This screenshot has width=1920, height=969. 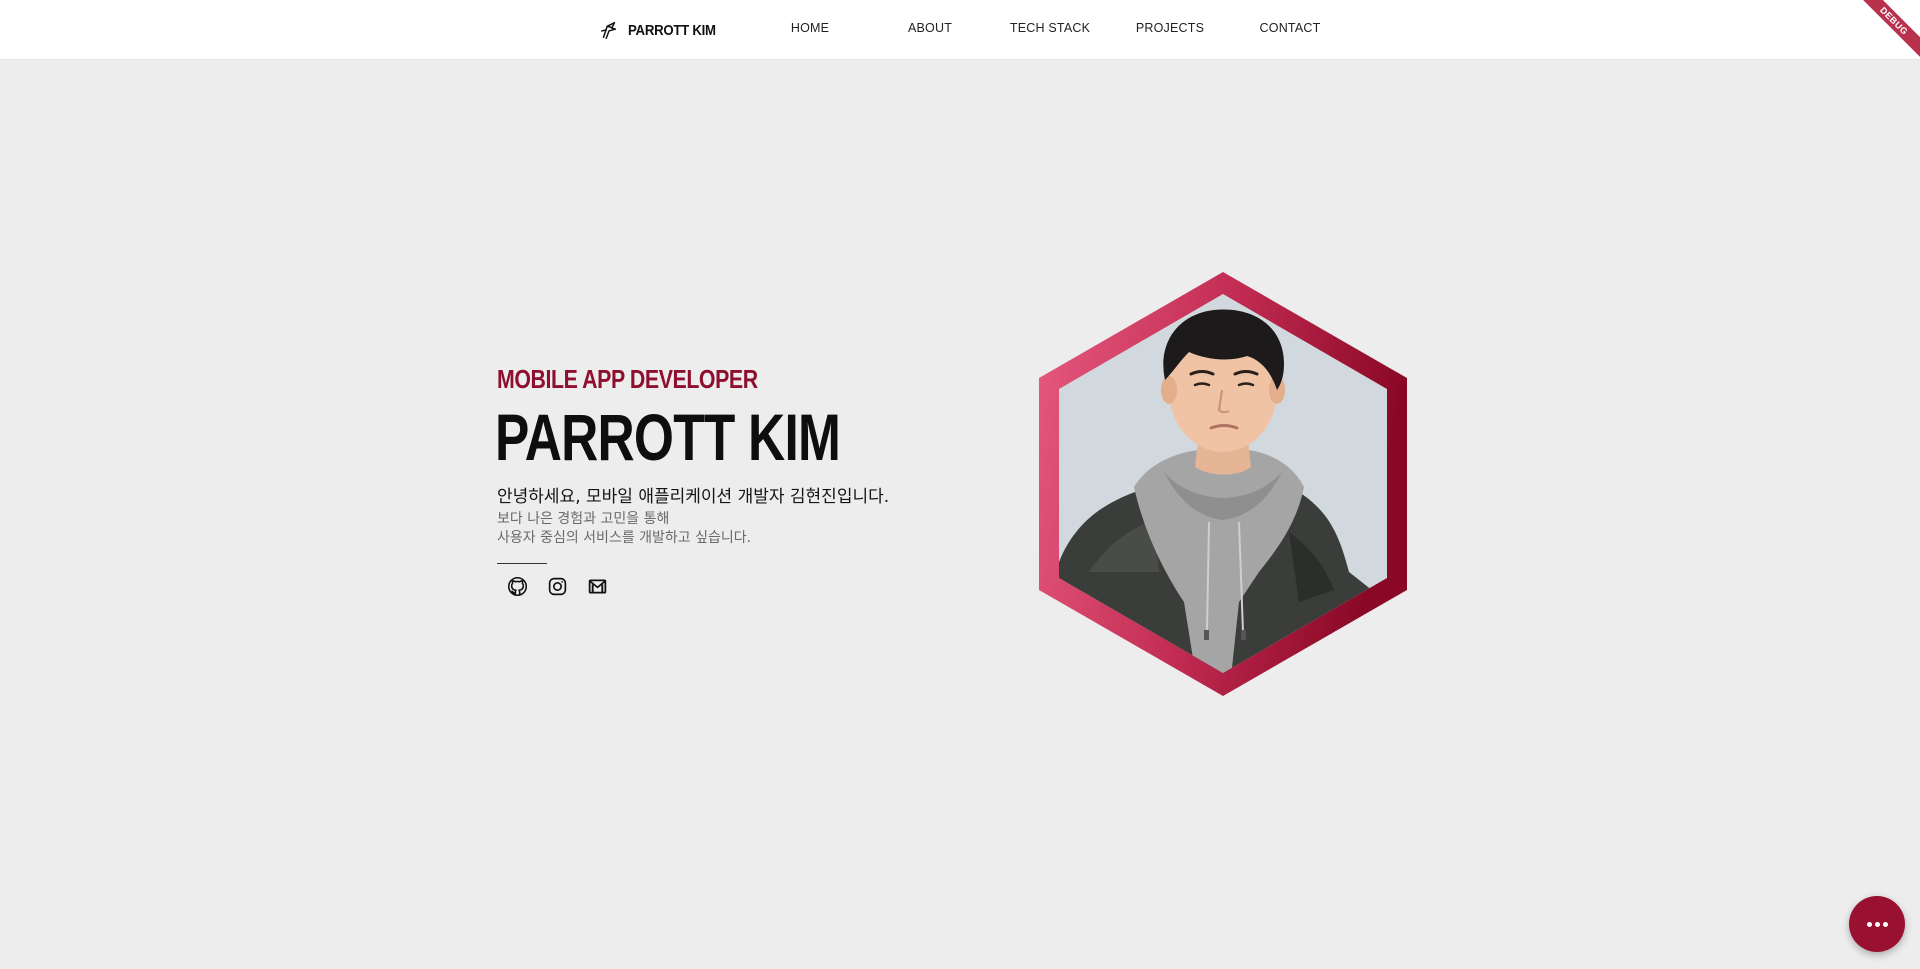 I want to click on hero-description: 보다 나은 경험과 고민을 통해 사용자 중심의 서비스를 개발하고 싶습니다., so click(x=624, y=529).